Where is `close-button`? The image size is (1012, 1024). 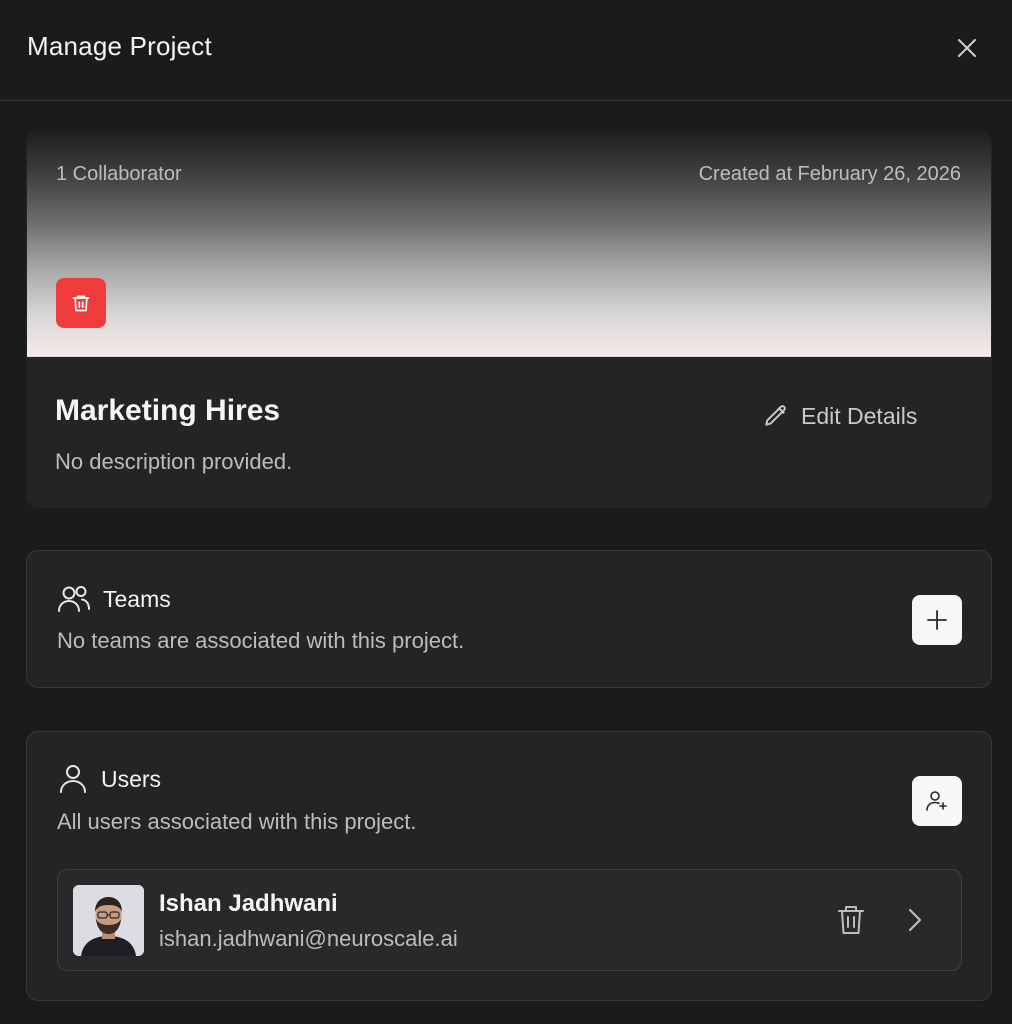 close-button is located at coordinates (967, 48).